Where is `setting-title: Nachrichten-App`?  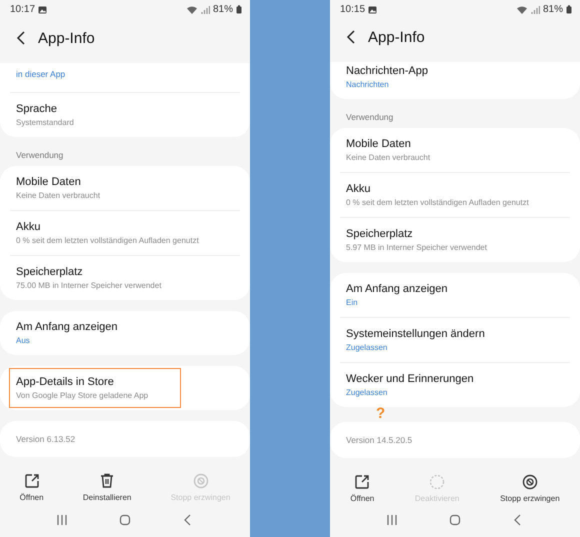 setting-title: Nachrichten-App is located at coordinates (455, 71).